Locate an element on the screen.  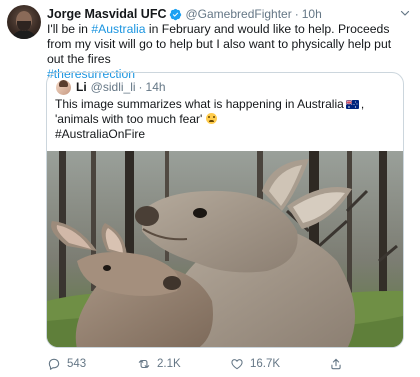
like-button: 16.7K is located at coordinates (255, 364).